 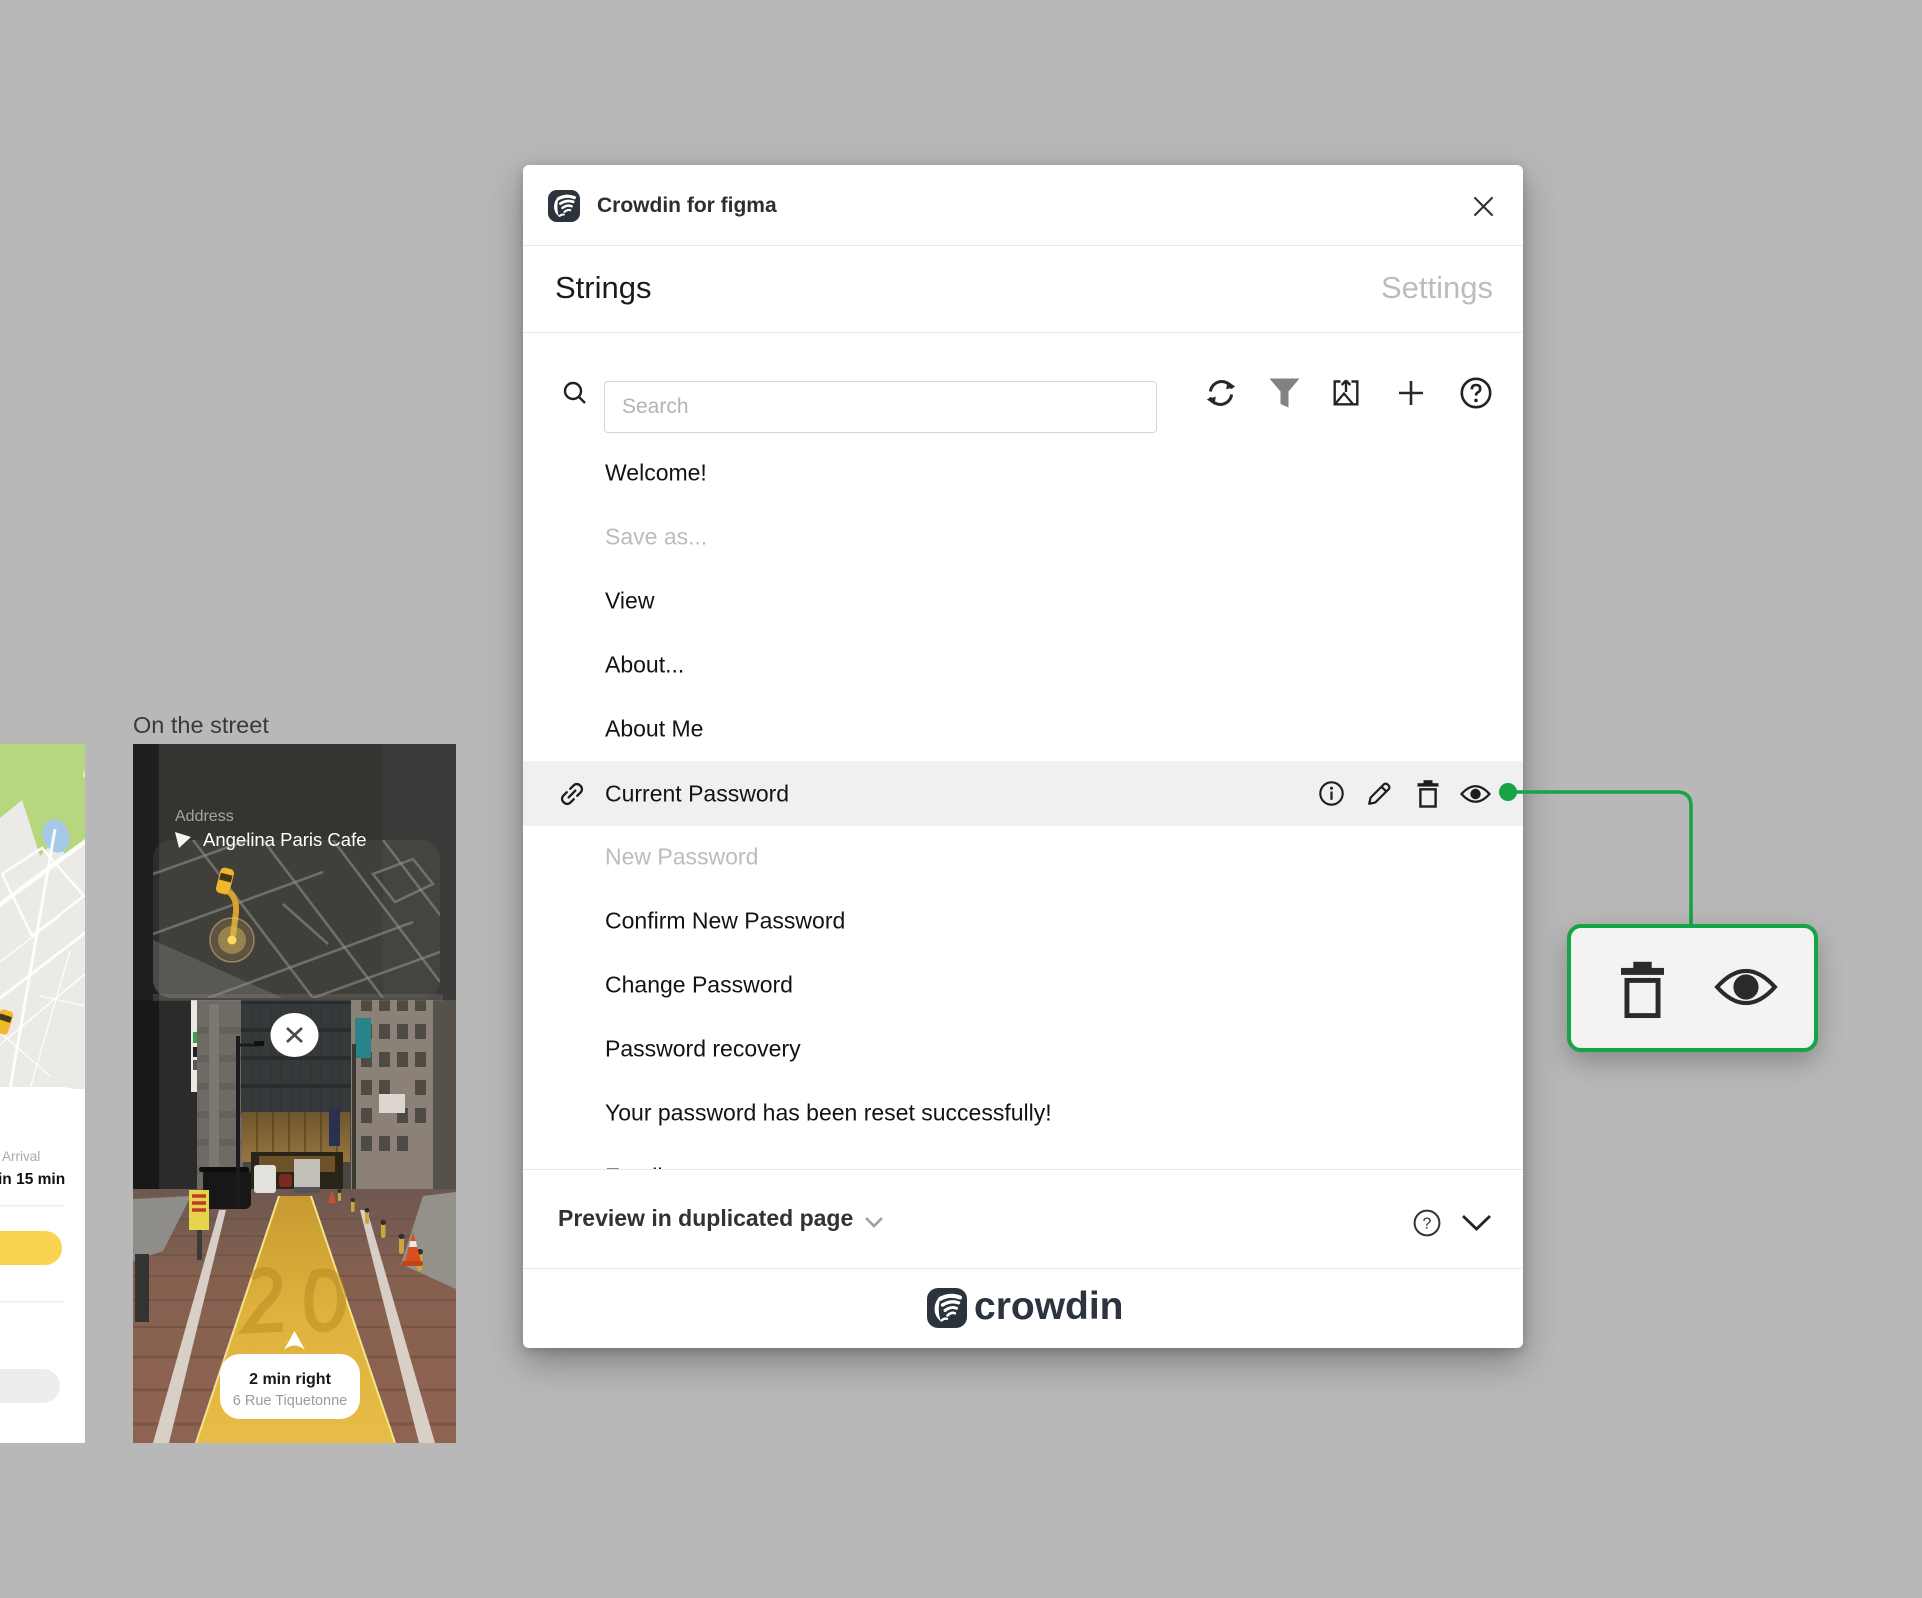 I want to click on svg-text: Address, so click(x=204, y=816).